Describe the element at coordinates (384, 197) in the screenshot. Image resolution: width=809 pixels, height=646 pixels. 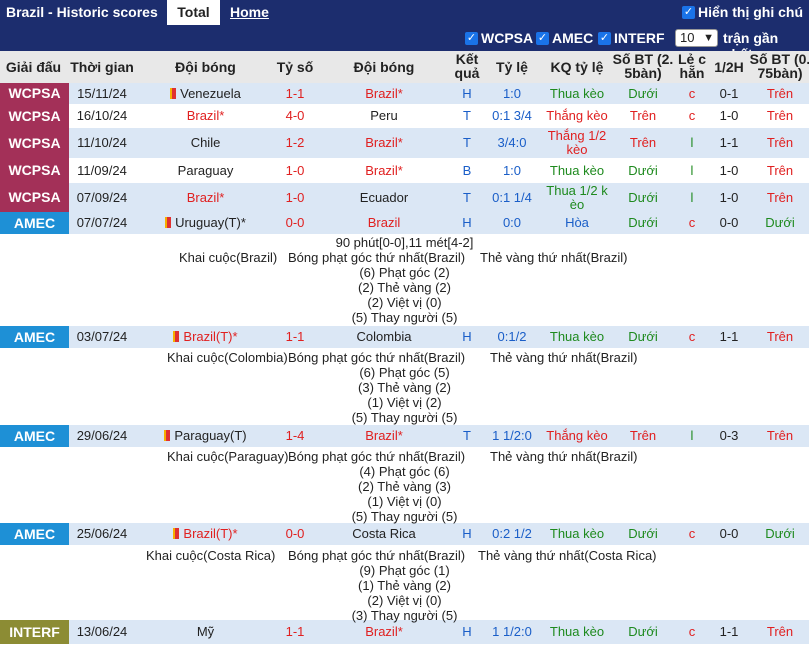
I see `cell-away: Ecuador` at that location.